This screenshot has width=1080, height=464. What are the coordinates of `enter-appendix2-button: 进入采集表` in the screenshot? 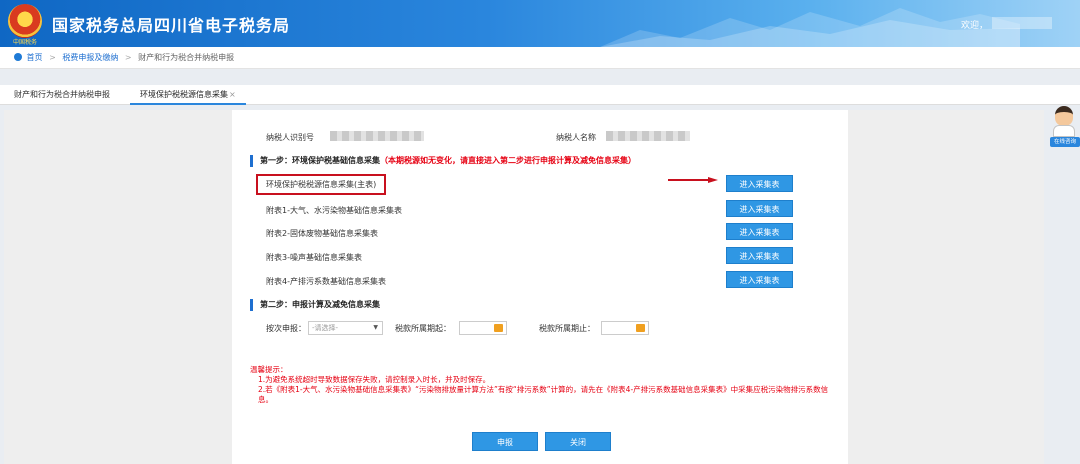 It's located at (759, 231).